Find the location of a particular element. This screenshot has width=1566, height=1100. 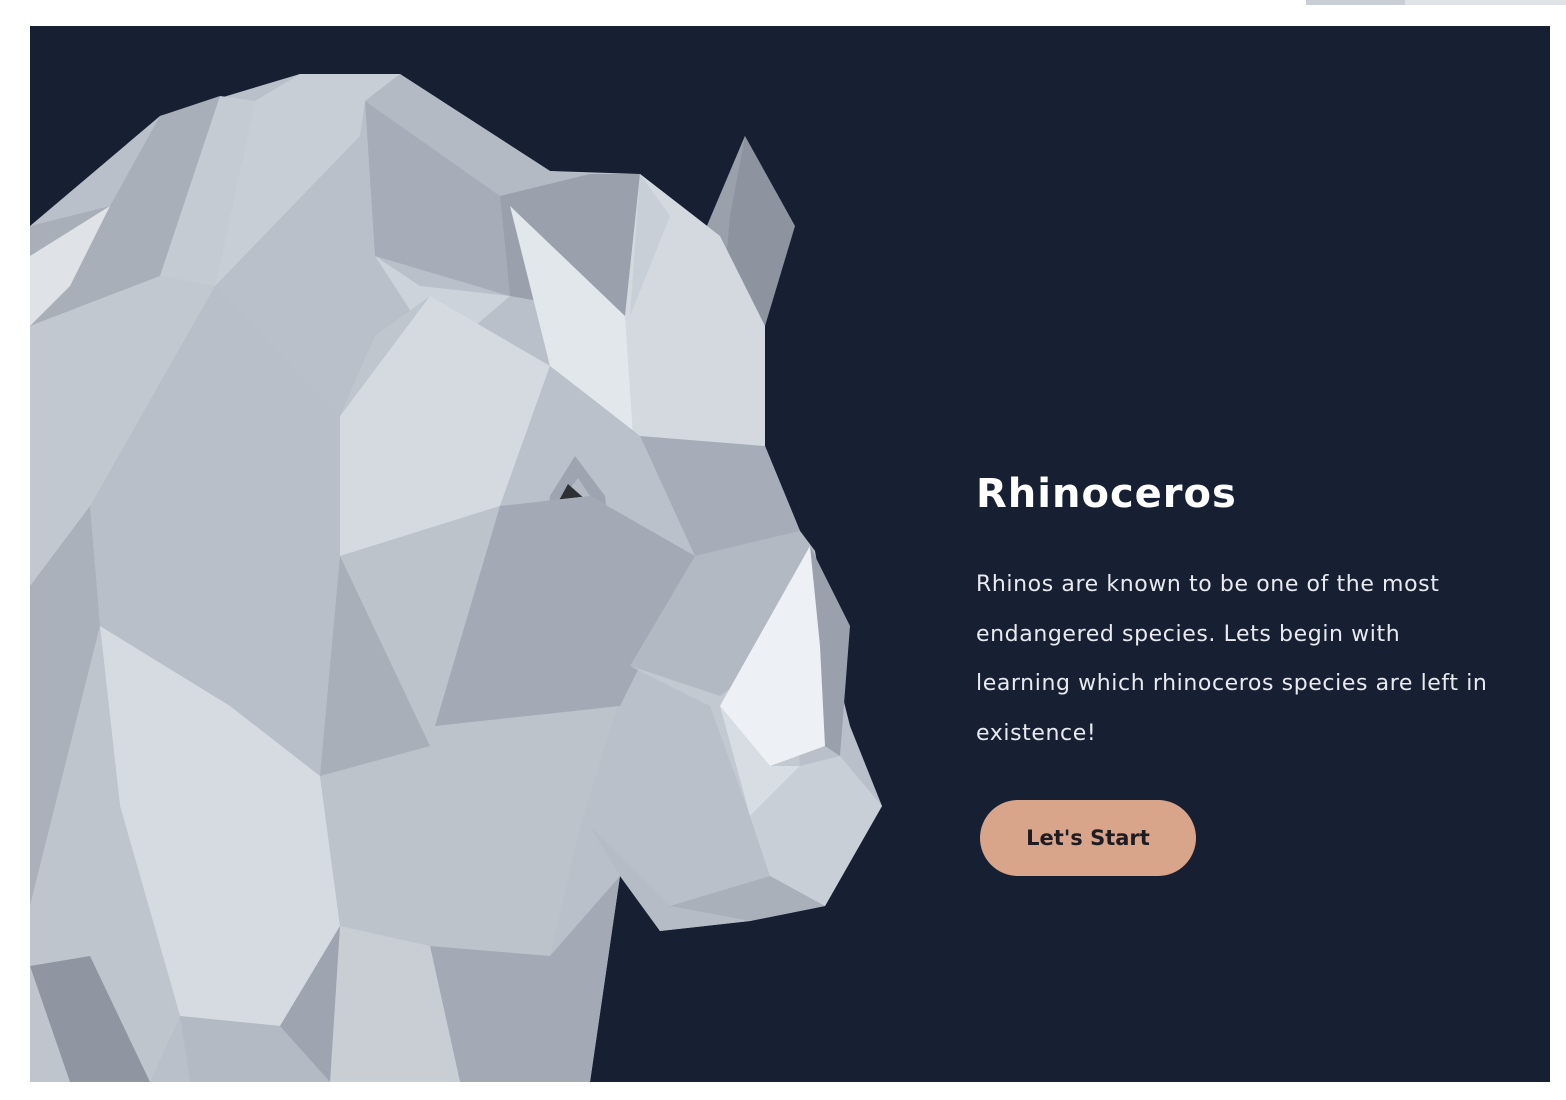

top-edge-accent is located at coordinates (1436, 2).